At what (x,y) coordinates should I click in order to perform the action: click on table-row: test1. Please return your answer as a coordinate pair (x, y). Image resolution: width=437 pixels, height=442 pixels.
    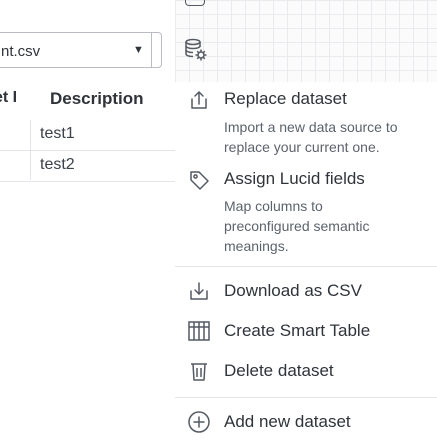
    Looking at the image, I should click on (87, 135).